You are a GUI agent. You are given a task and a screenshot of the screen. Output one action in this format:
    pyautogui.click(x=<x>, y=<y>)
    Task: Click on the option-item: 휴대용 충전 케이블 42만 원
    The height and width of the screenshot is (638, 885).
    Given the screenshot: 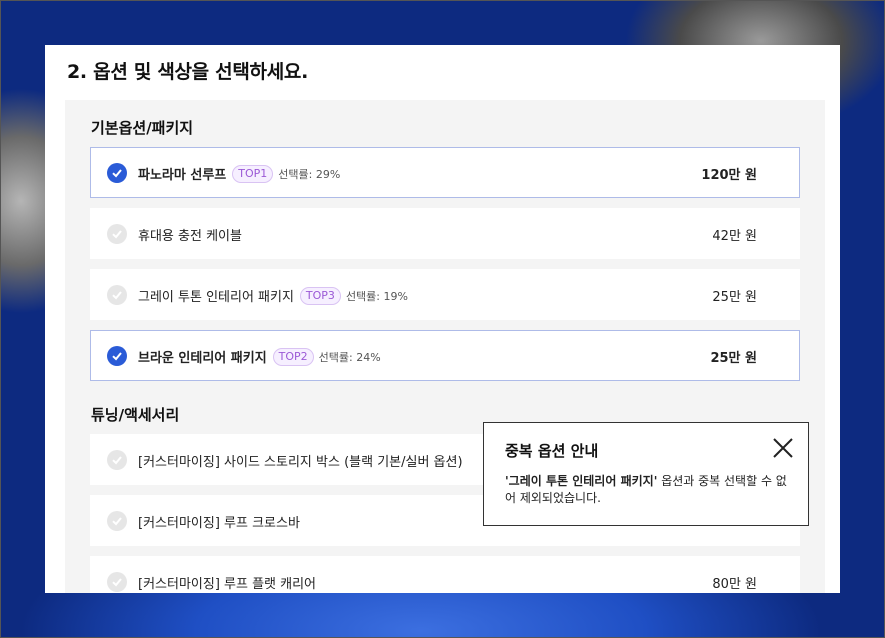 What is the action you would take?
    pyautogui.click(x=445, y=233)
    